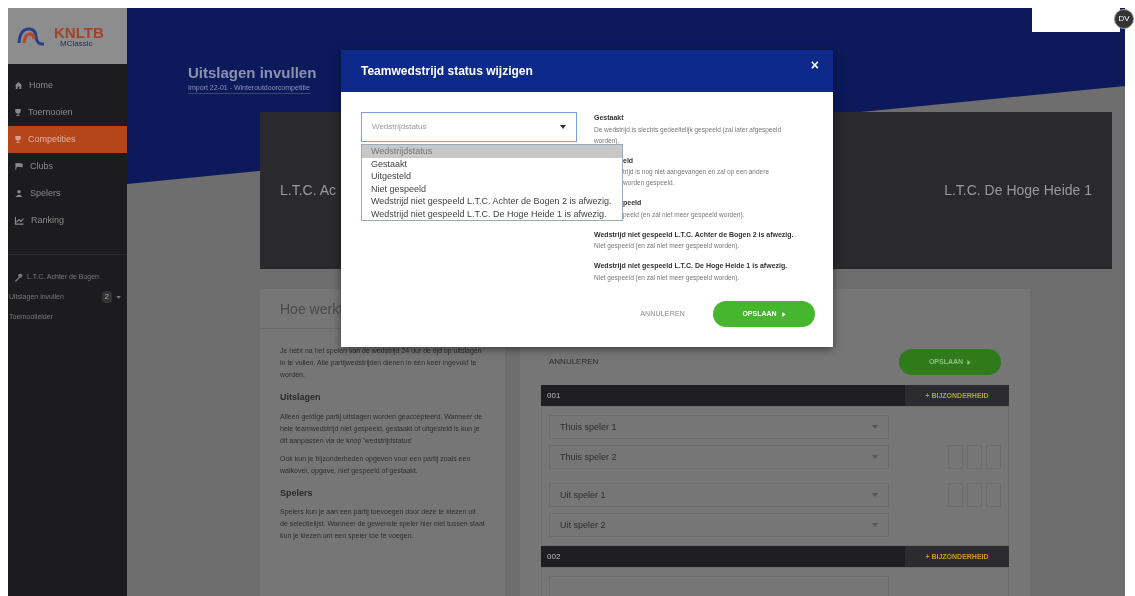 The height and width of the screenshot is (596, 1135). I want to click on player-select: Thuis speler 1, so click(719, 427).